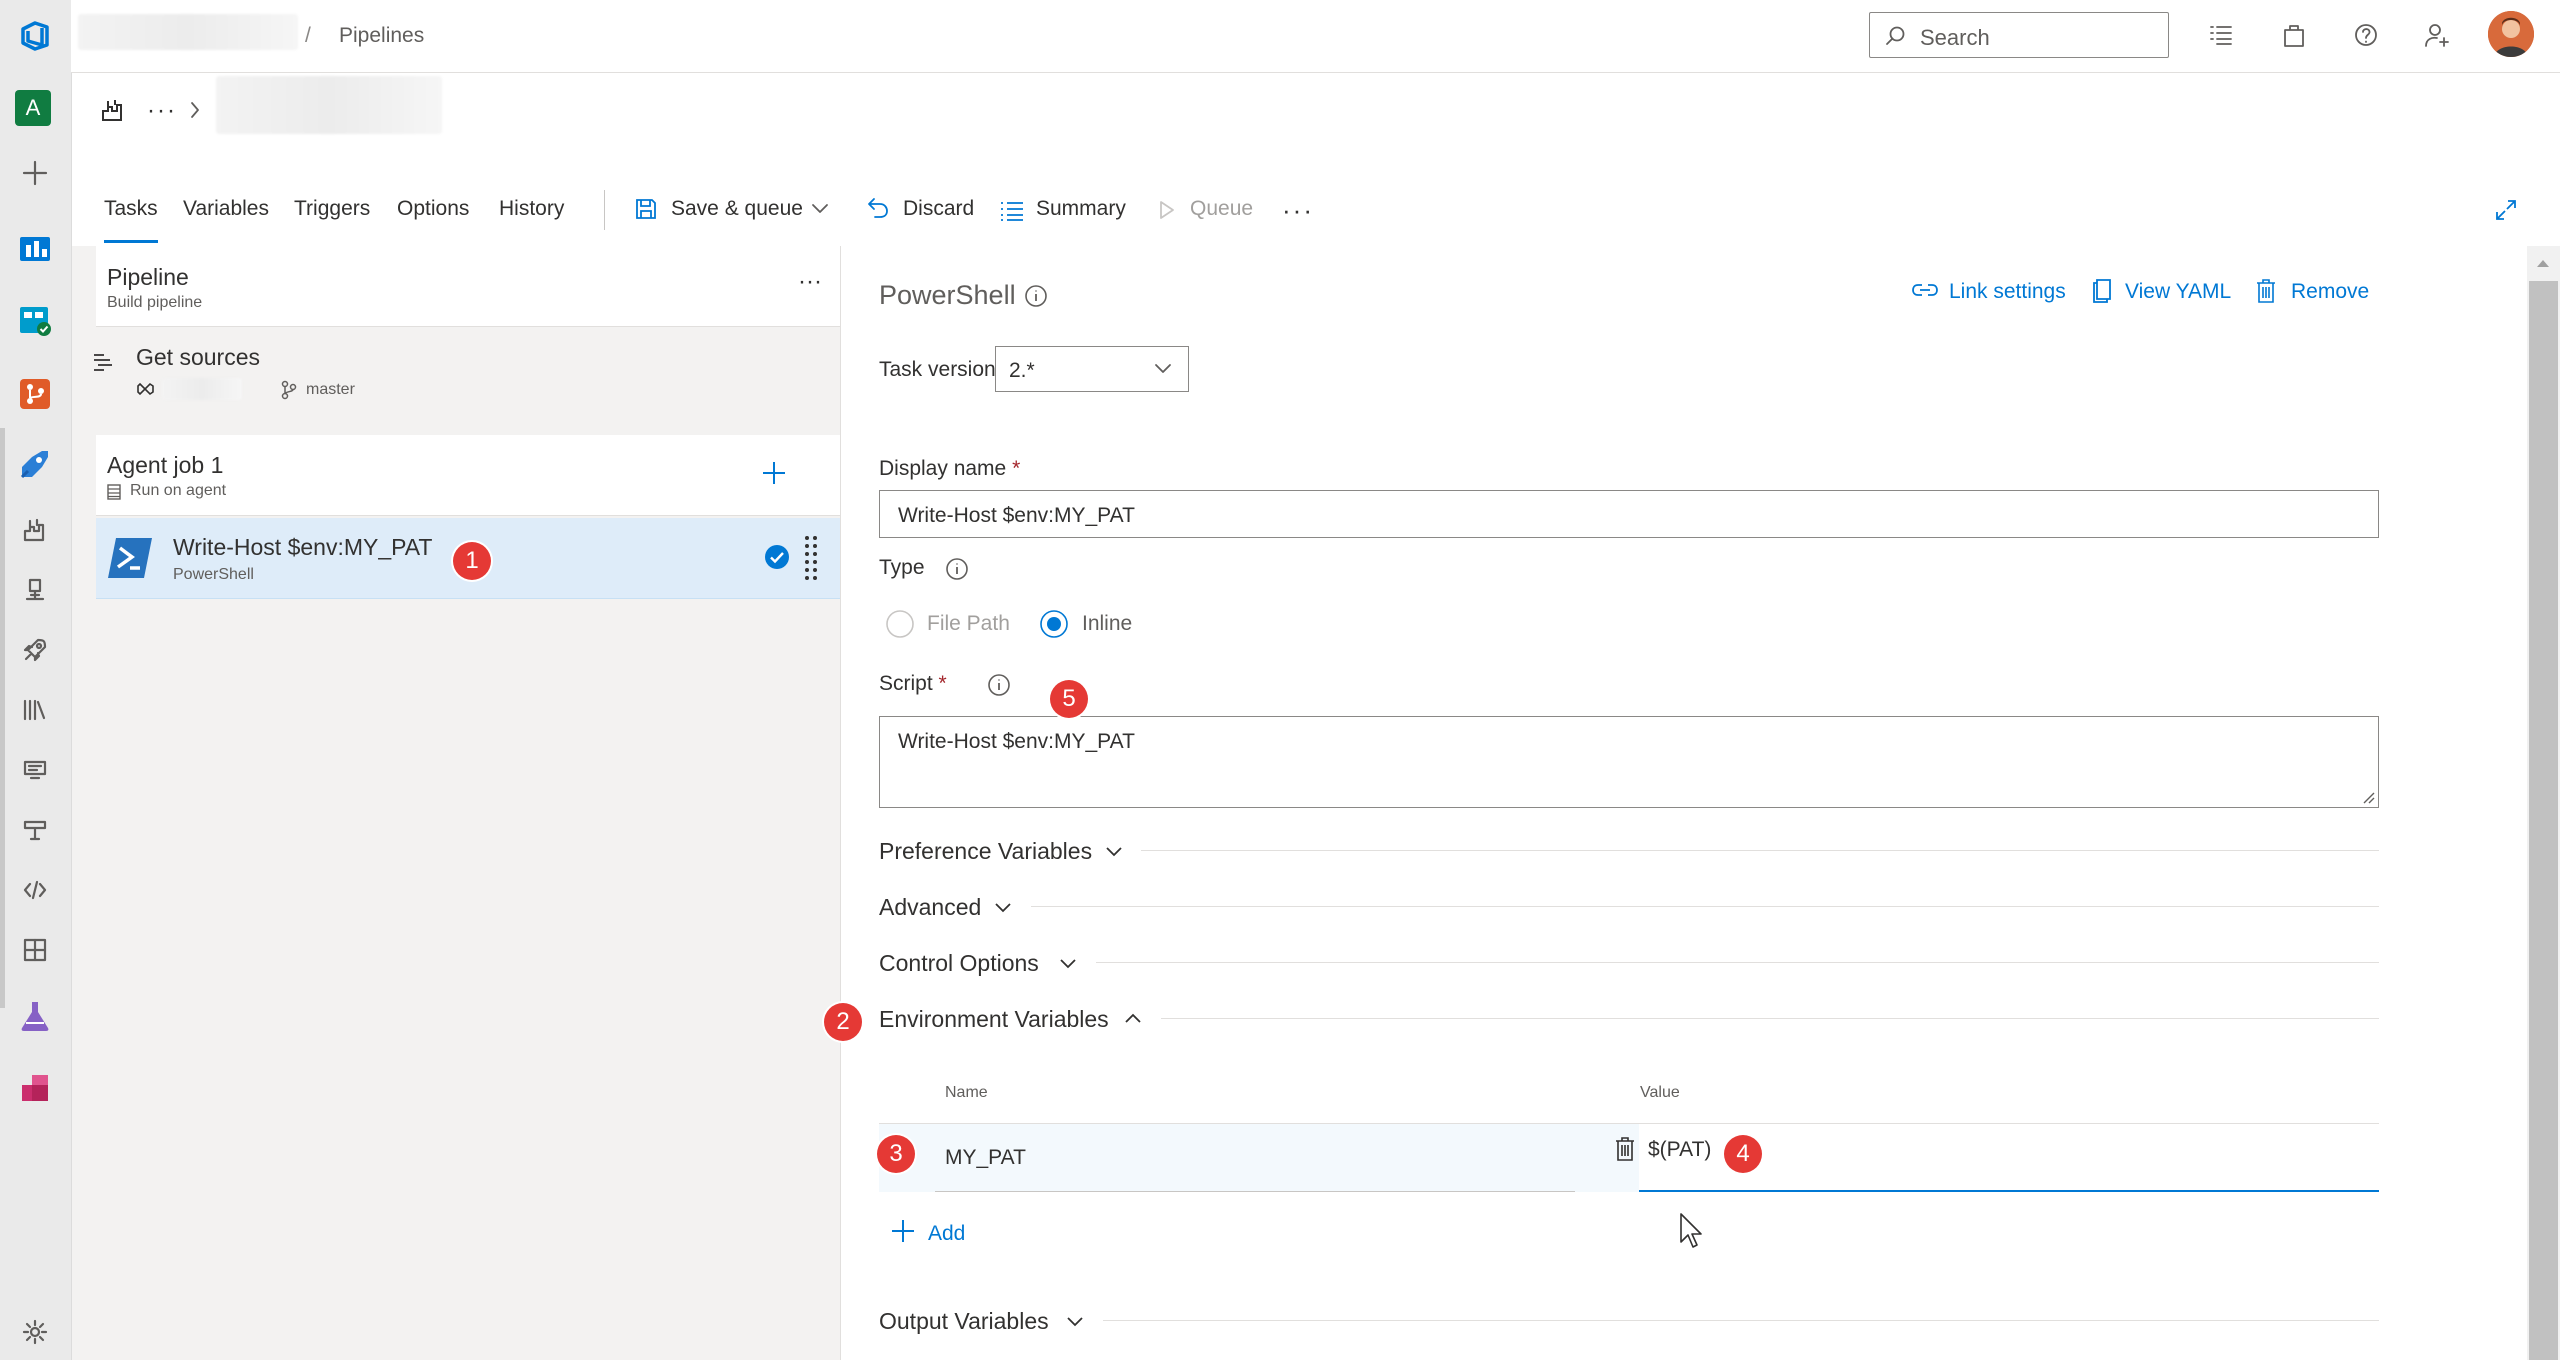  I want to click on environment-variables-header: Environment Variables, so click(994, 1019).